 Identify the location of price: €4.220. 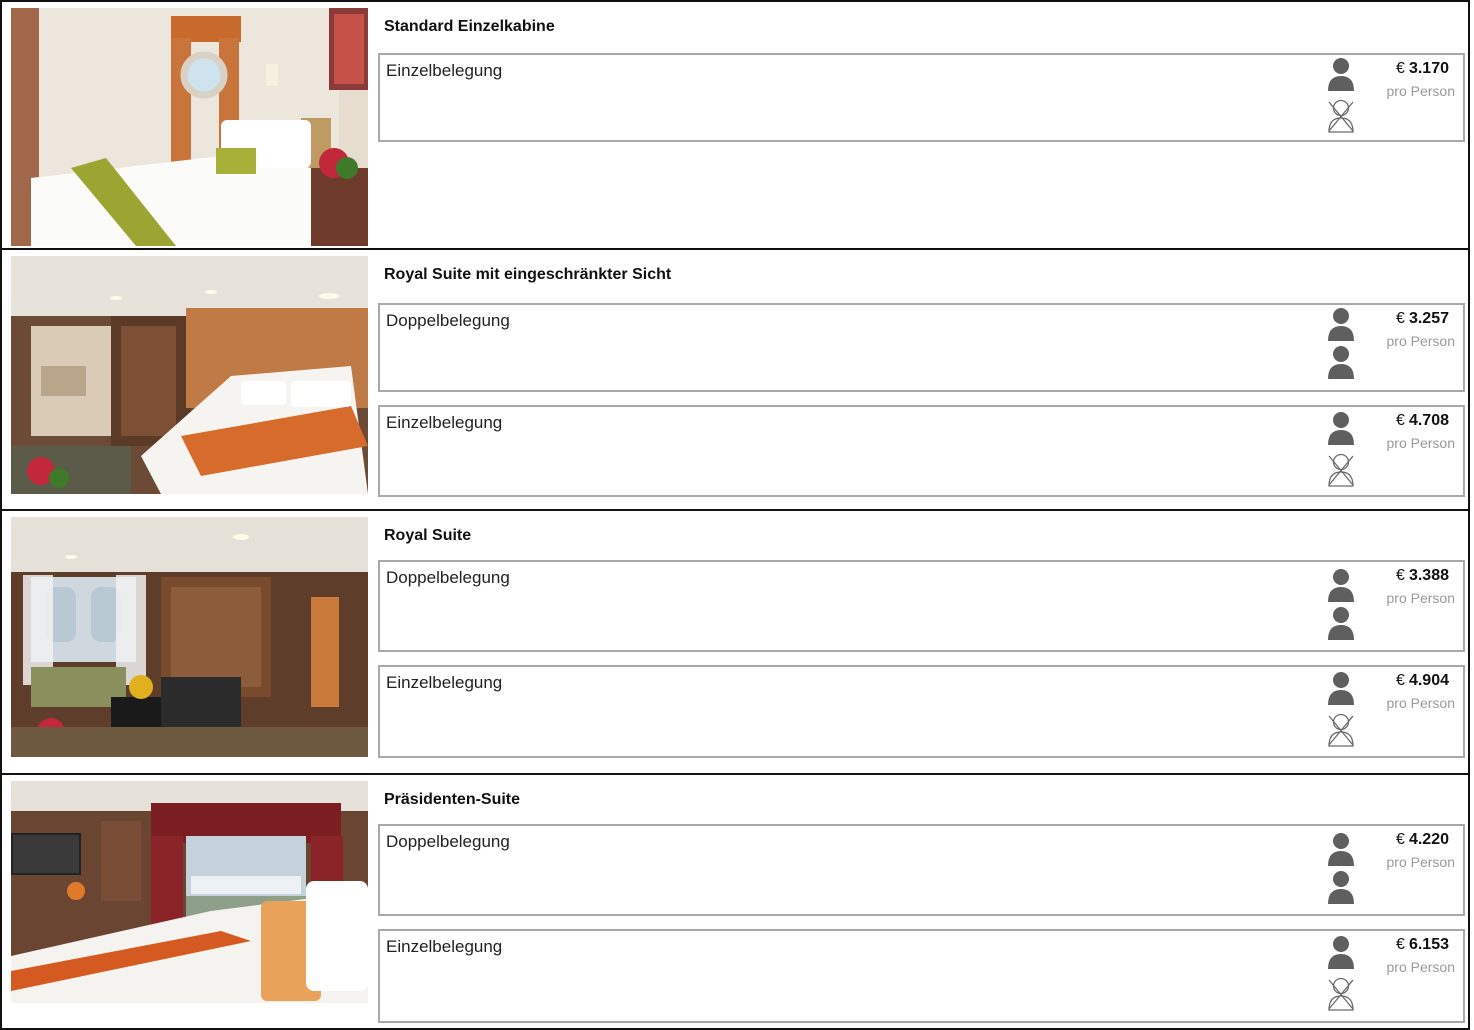
(1422, 840).